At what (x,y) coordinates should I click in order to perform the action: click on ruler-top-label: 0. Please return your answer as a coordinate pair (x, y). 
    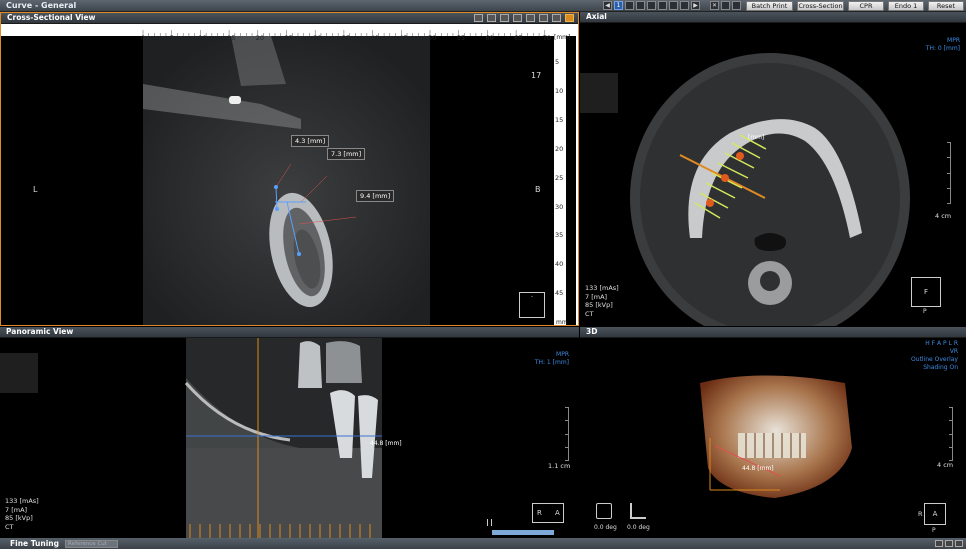
    Looking at the image, I should click on (143, 38).